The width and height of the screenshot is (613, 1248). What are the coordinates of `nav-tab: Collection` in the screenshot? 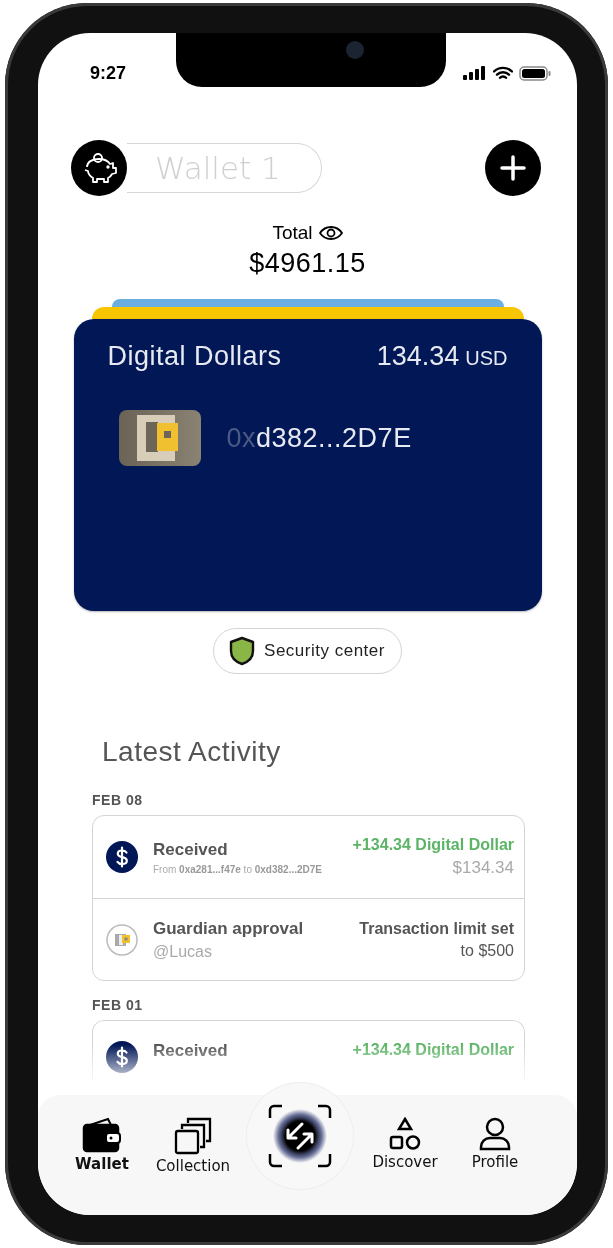 It's located at (193, 1135).